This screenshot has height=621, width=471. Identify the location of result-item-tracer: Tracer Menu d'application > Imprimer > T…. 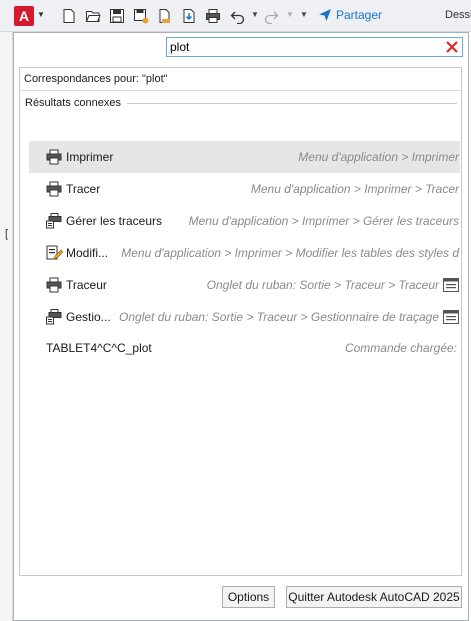
(244, 189).